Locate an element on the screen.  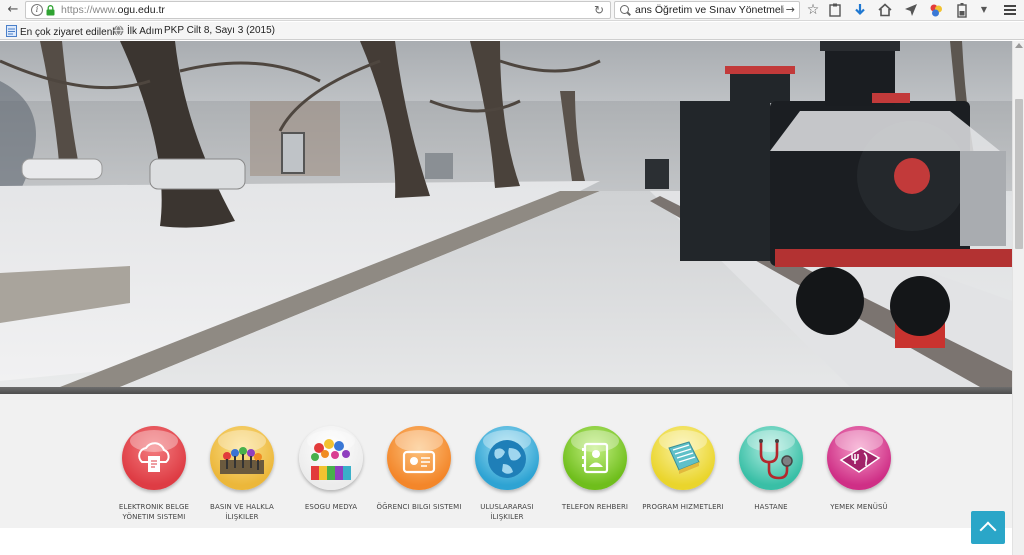
download-icon is located at coordinates (860, 10).